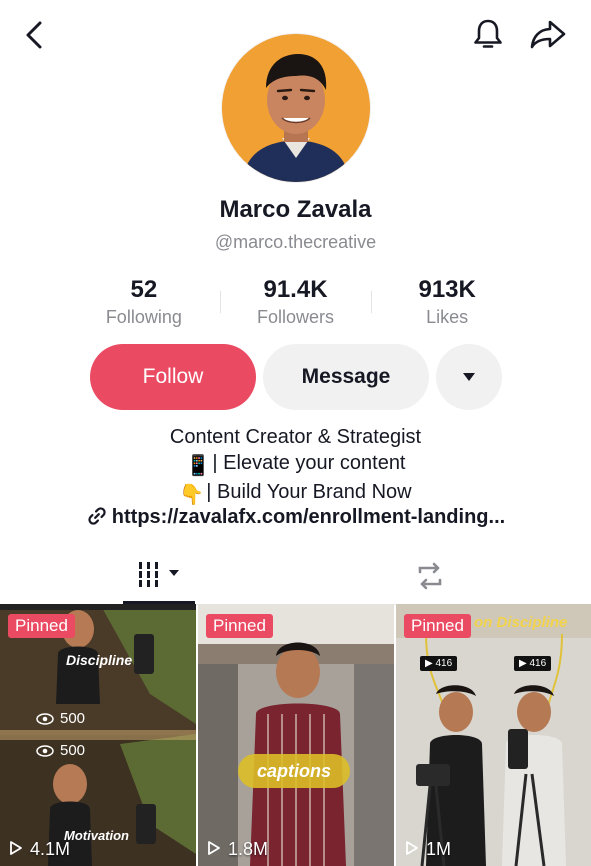  I want to click on more-options-button, so click(469, 377).